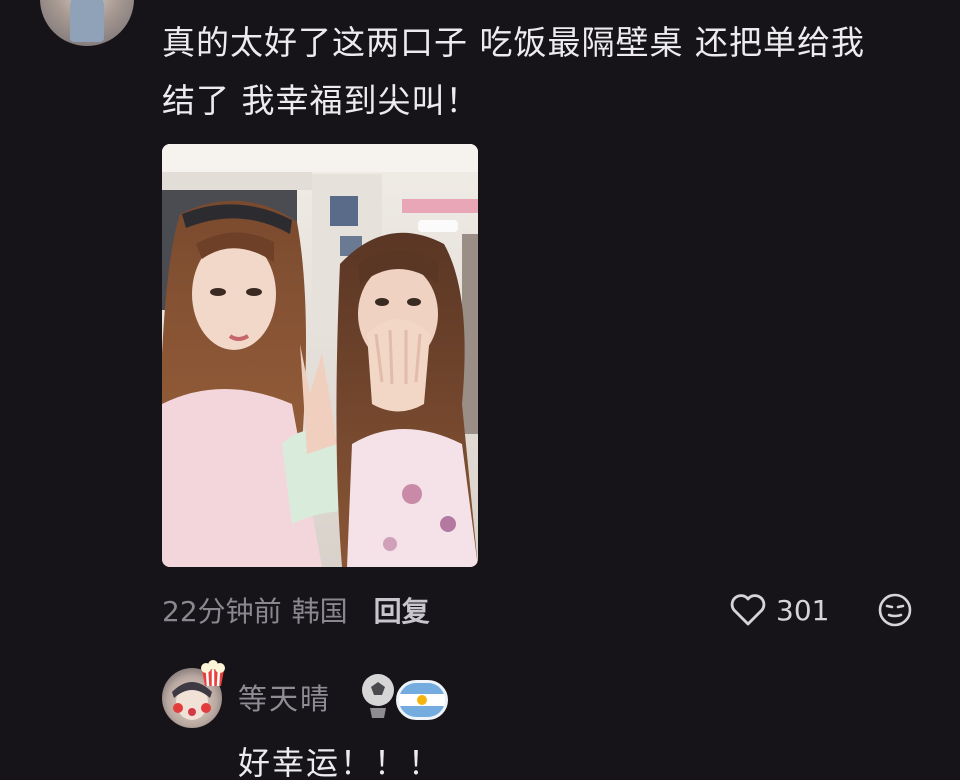 This screenshot has height=780, width=960. I want to click on like-button: 301, so click(779, 610).